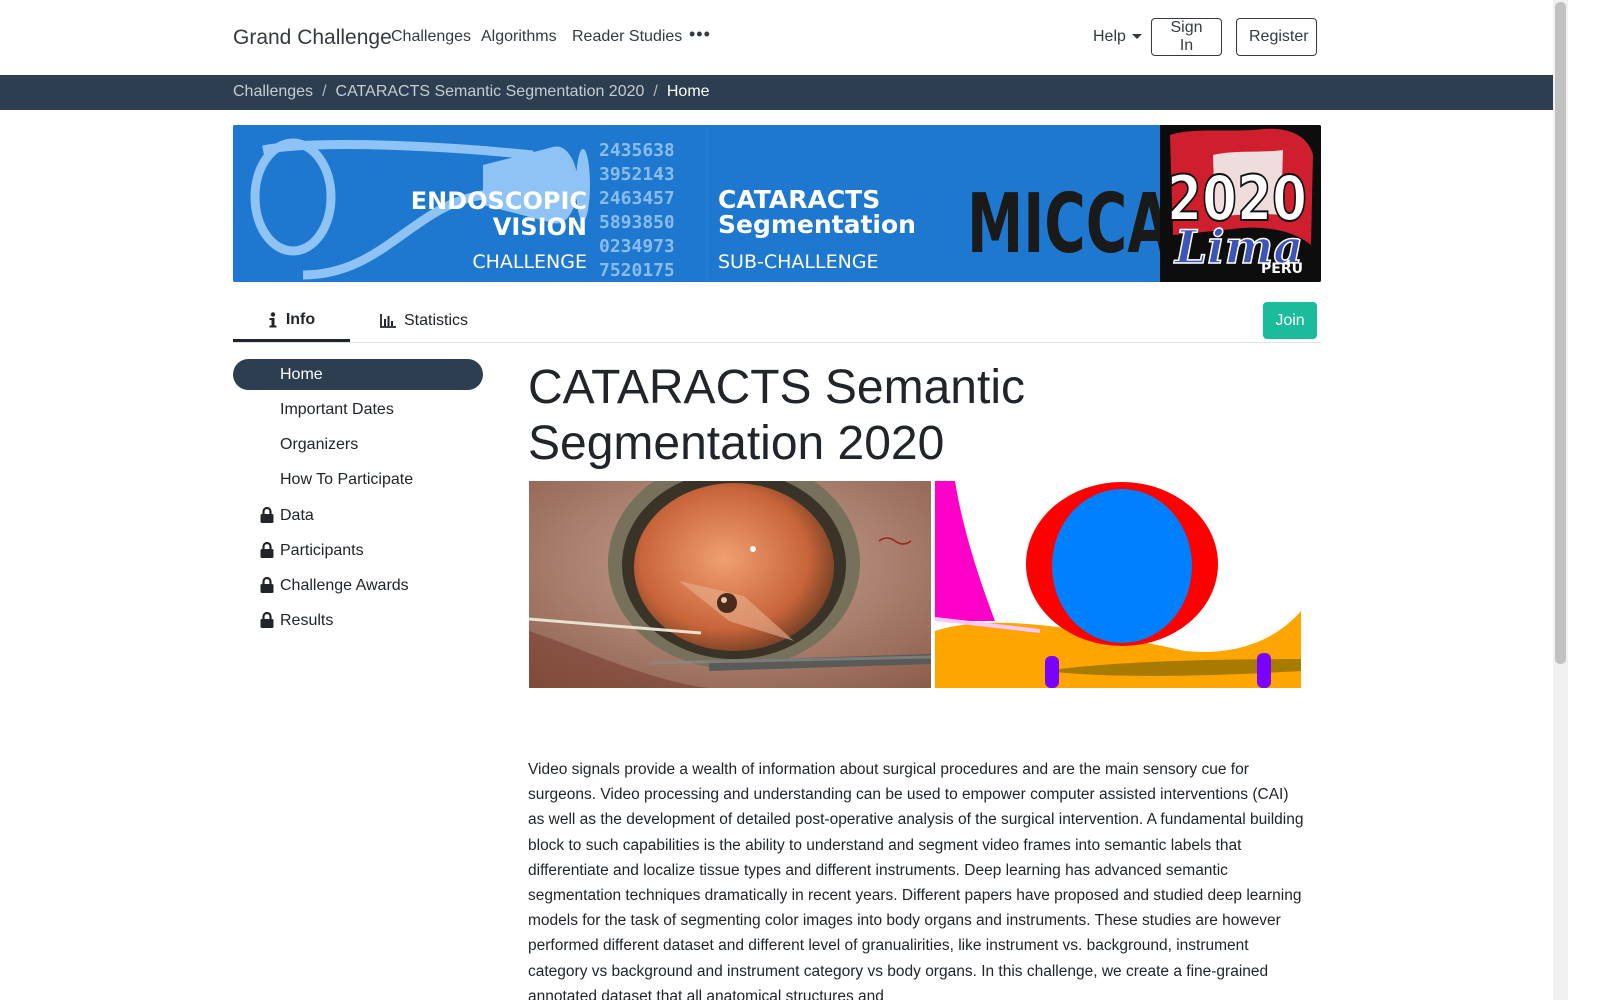  What do you see at coordinates (388, 321) in the screenshot?
I see `bar-chart-icon` at bounding box center [388, 321].